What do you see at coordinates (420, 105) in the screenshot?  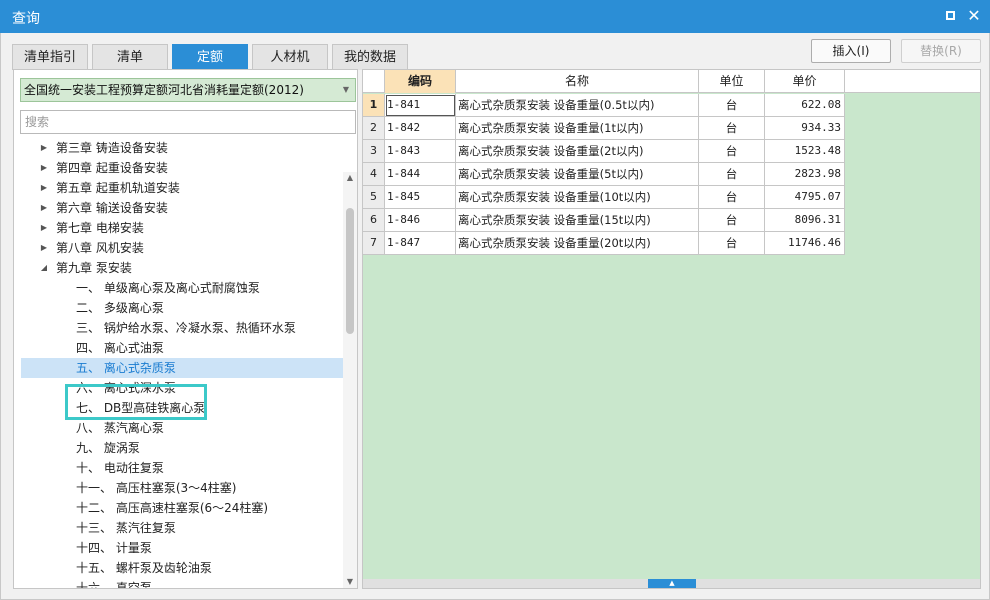 I see `cell-code: 1-841` at bounding box center [420, 105].